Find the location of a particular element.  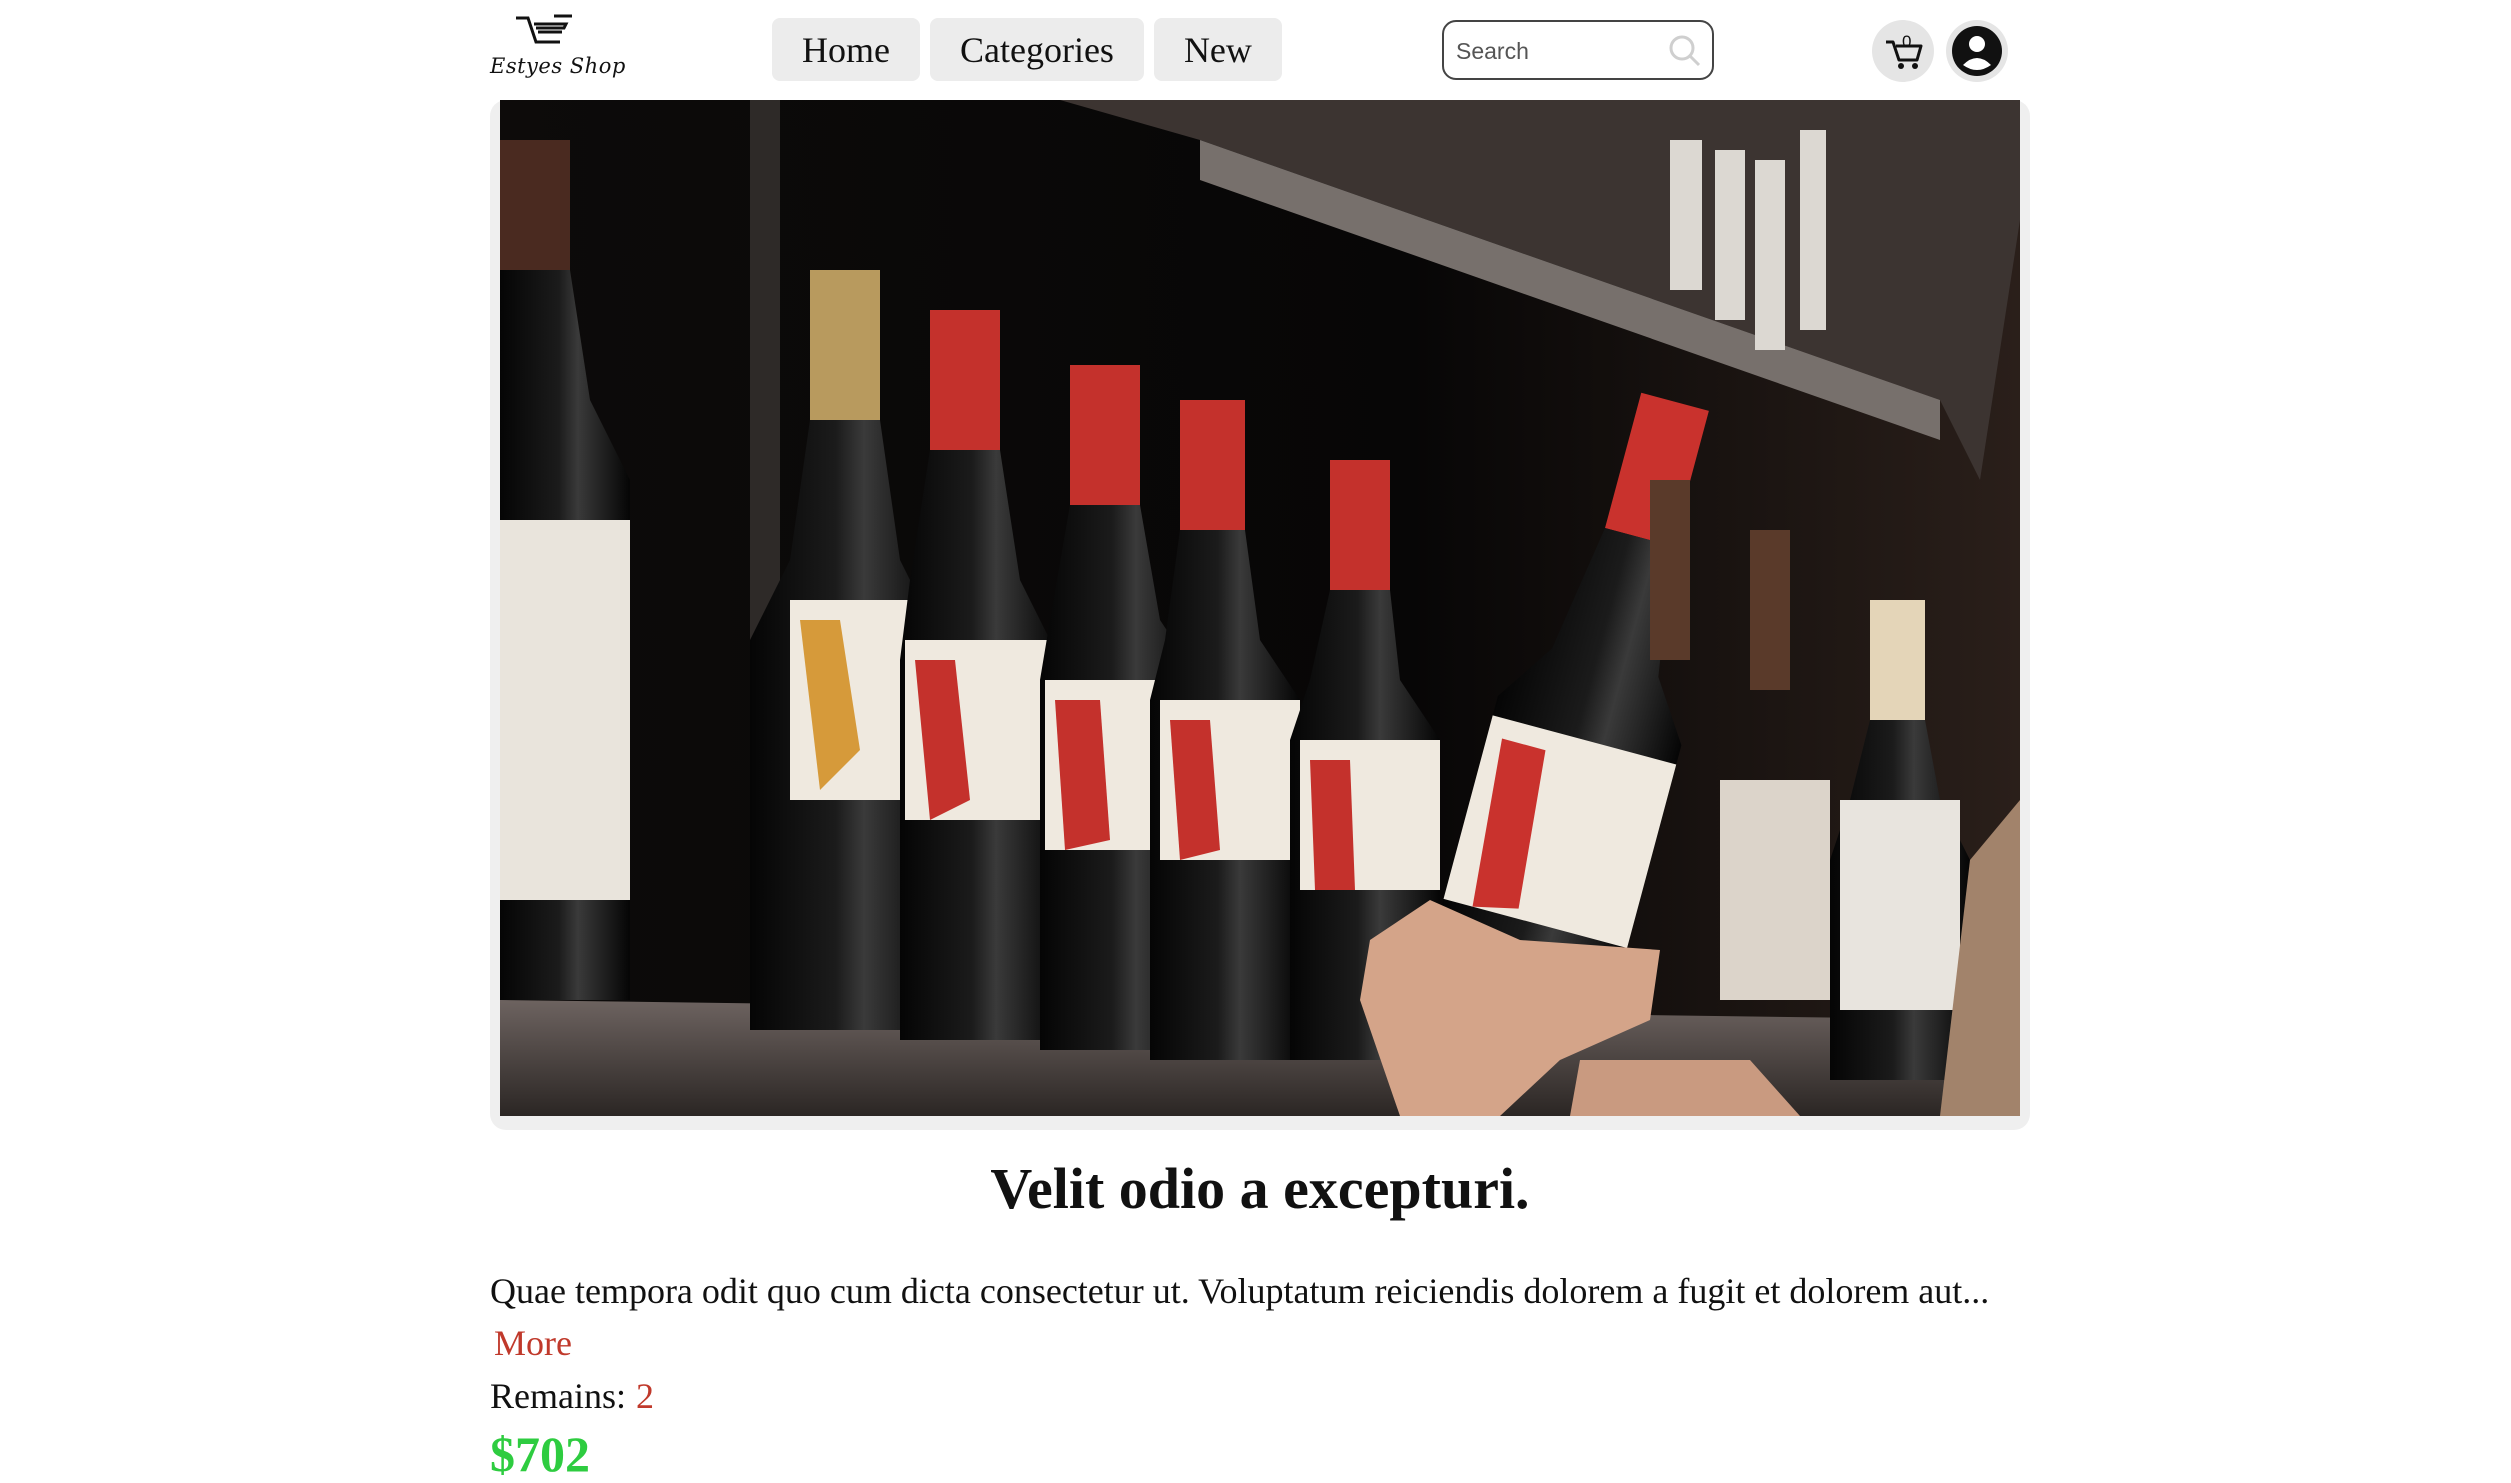

cart-count: 0 is located at coordinates (1907, 41).